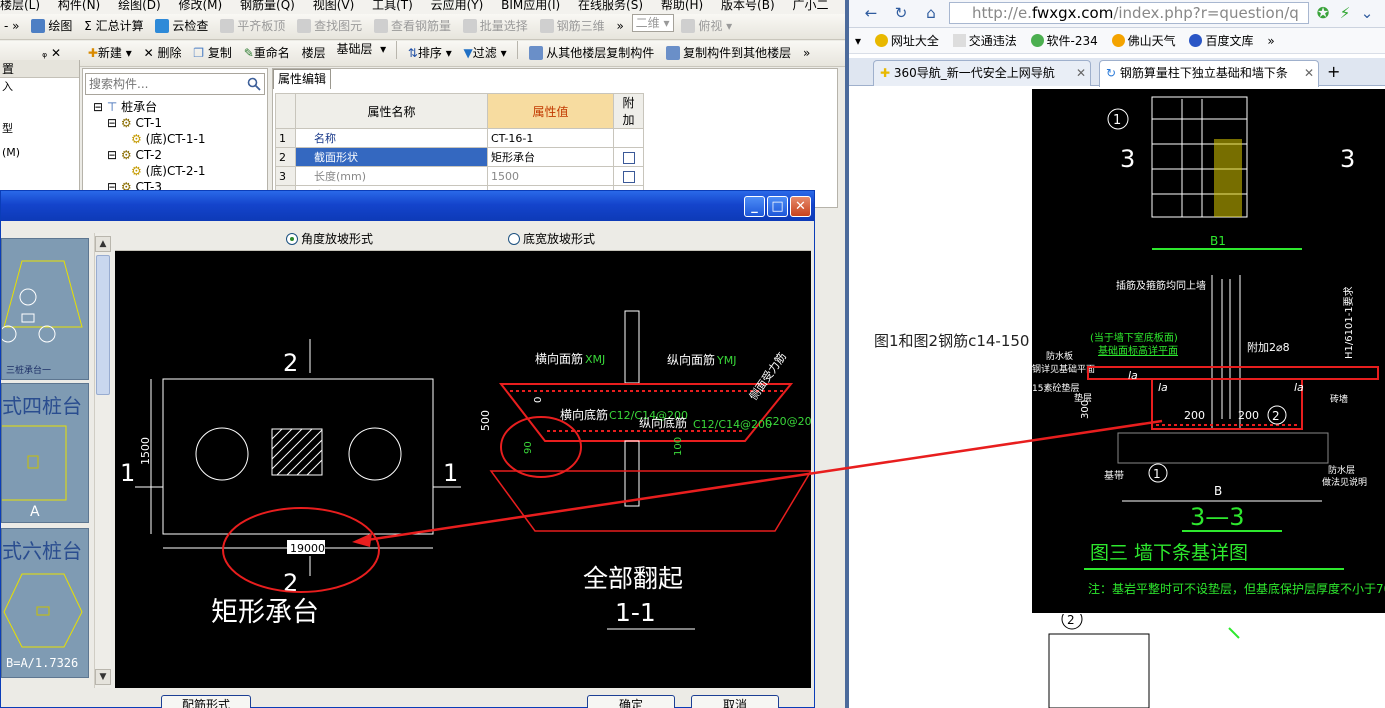 The width and height of the screenshot is (1385, 708). Describe the element at coordinates (754, 206) in the screenshot. I see `minimize-button: _` at that location.